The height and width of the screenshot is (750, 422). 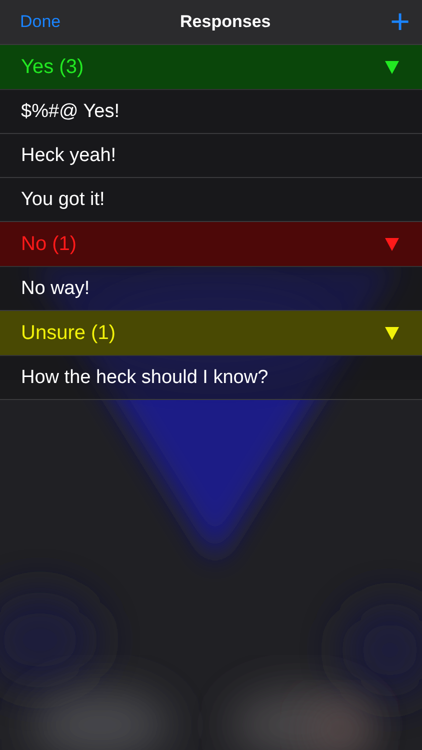 What do you see at coordinates (40, 22) in the screenshot?
I see `done-button: Done` at bounding box center [40, 22].